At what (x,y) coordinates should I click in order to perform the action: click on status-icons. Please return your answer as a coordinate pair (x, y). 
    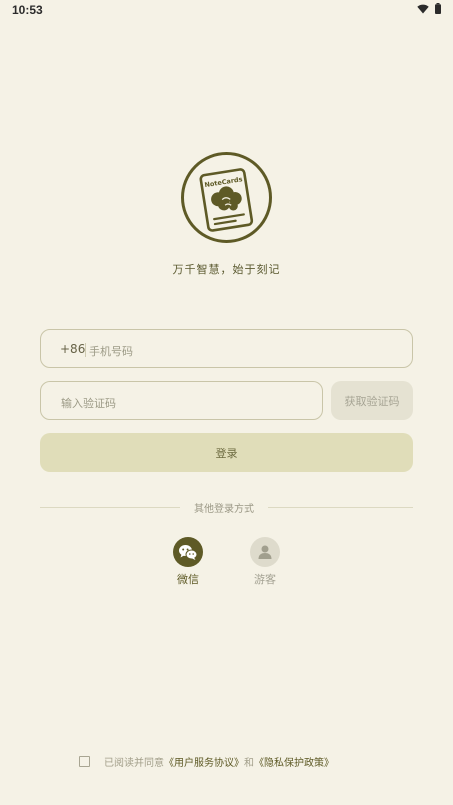
    Looking at the image, I should click on (429, 8).